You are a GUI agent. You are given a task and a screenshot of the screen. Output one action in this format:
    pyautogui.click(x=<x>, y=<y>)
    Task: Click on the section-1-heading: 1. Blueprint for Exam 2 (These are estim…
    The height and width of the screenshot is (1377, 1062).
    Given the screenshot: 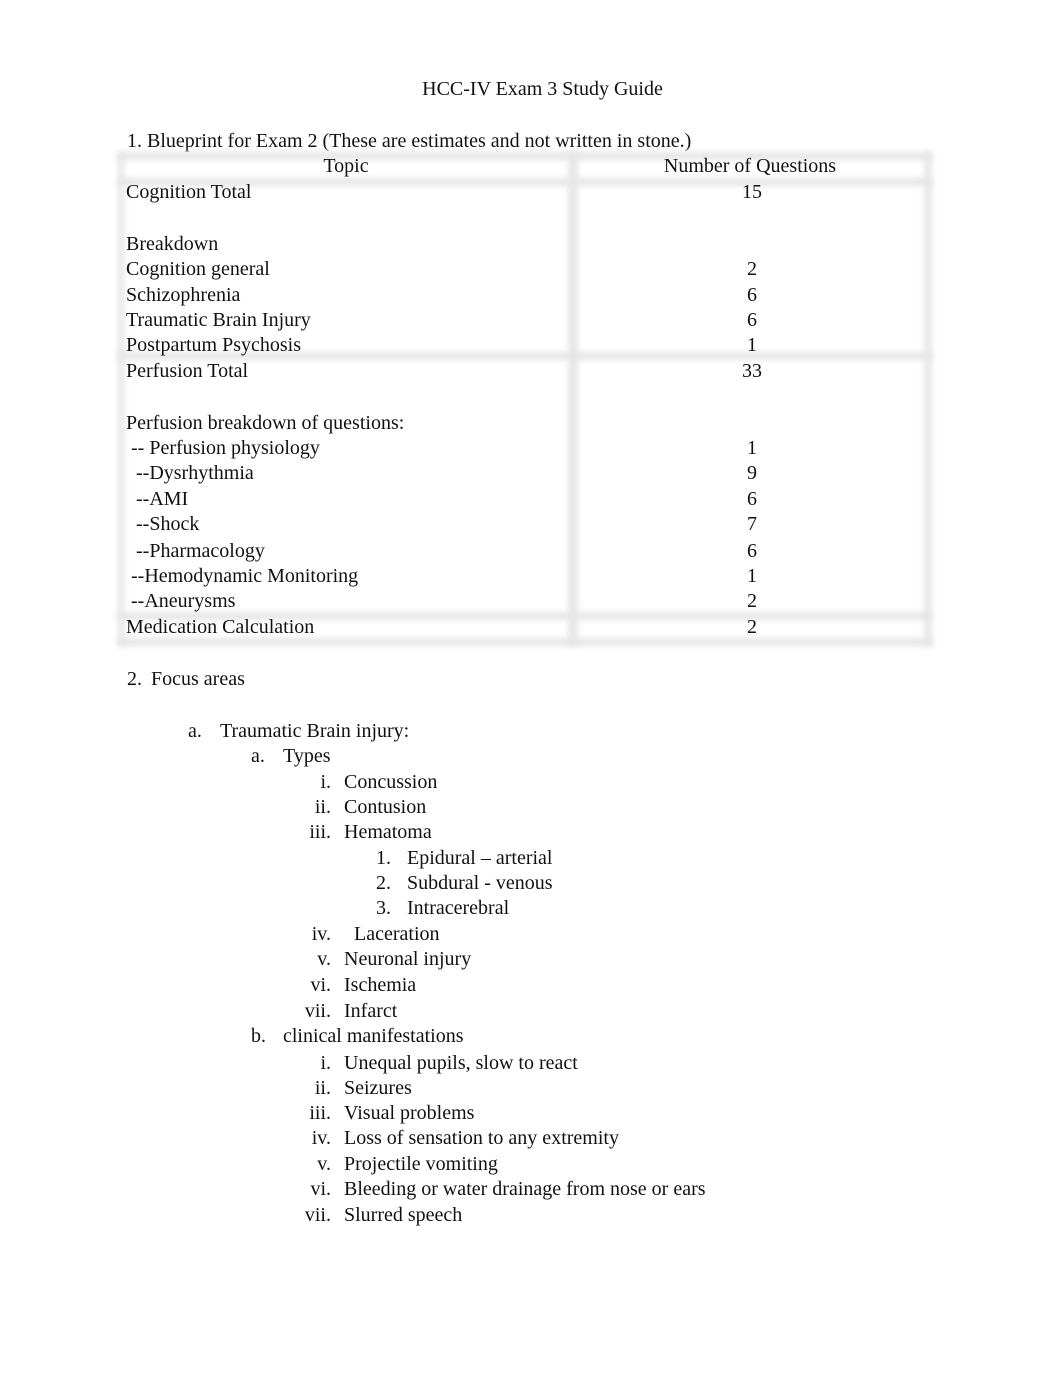 What is the action you would take?
    pyautogui.click(x=409, y=141)
    